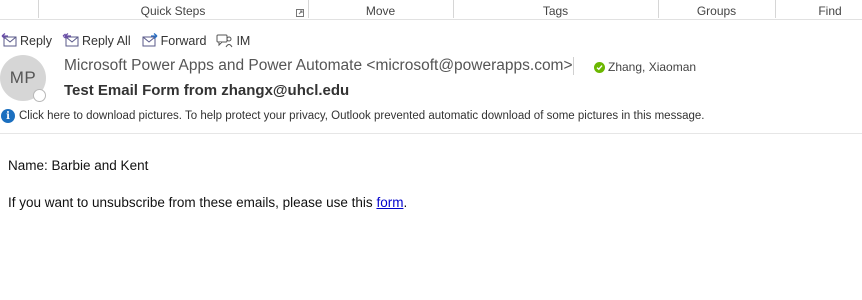 The height and width of the screenshot is (300, 862). What do you see at coordinates (405, 202) in the screenshot?
I see `unsubscribe-suffix: .` at bounding box center [405, 202].